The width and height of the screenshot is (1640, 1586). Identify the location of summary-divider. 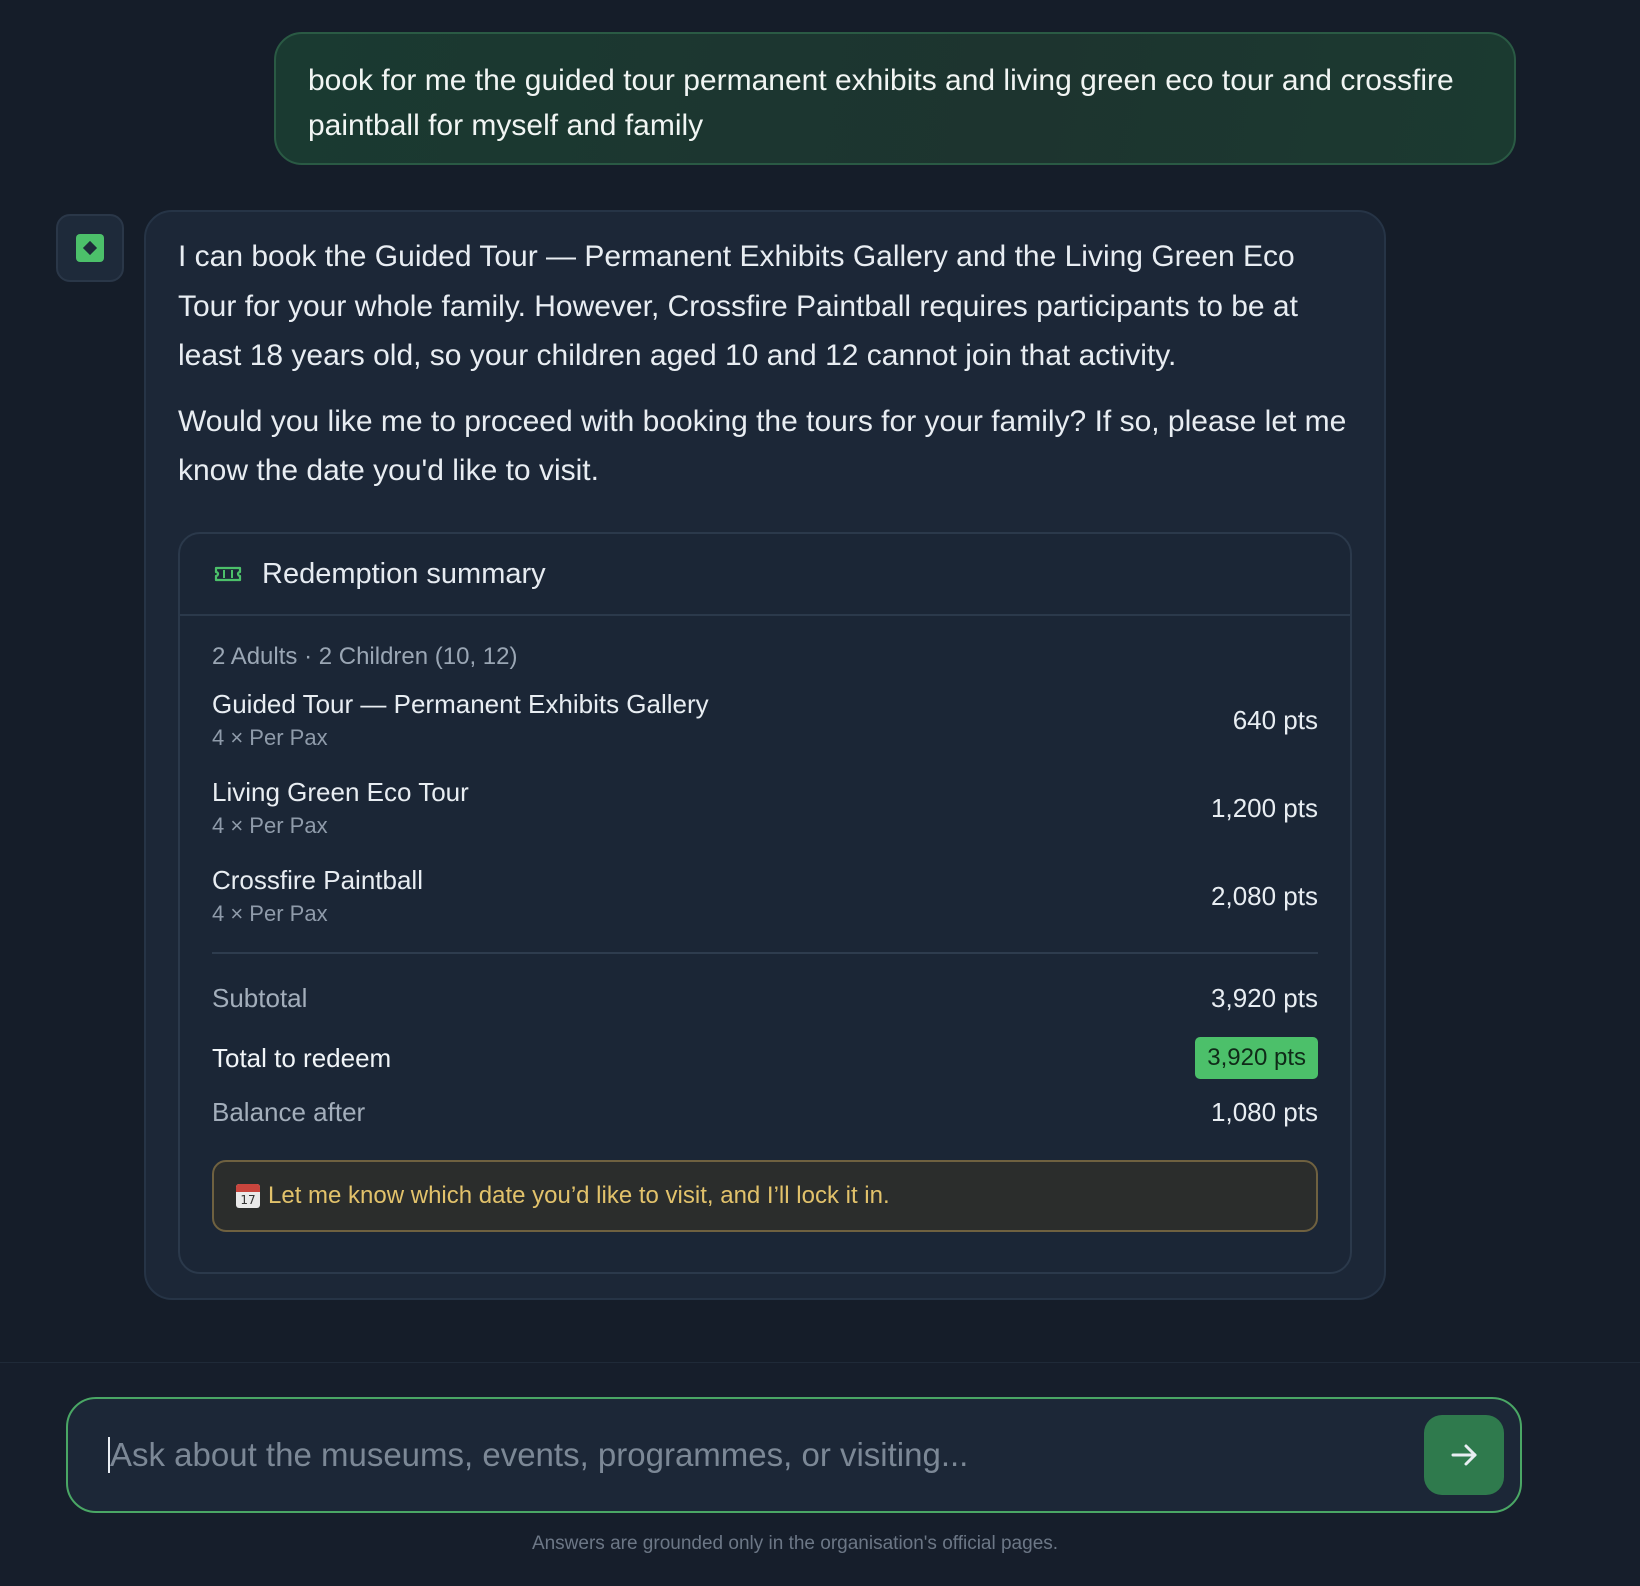
(765, 953).